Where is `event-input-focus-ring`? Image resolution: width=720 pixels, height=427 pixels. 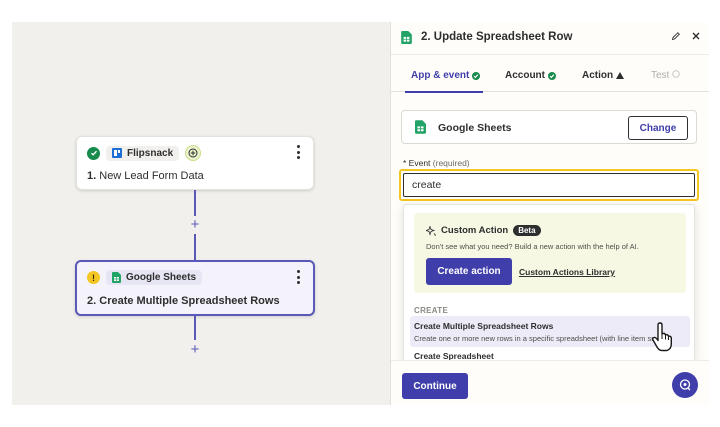 event-input-focus-ring is located at coordinates (549, 185).